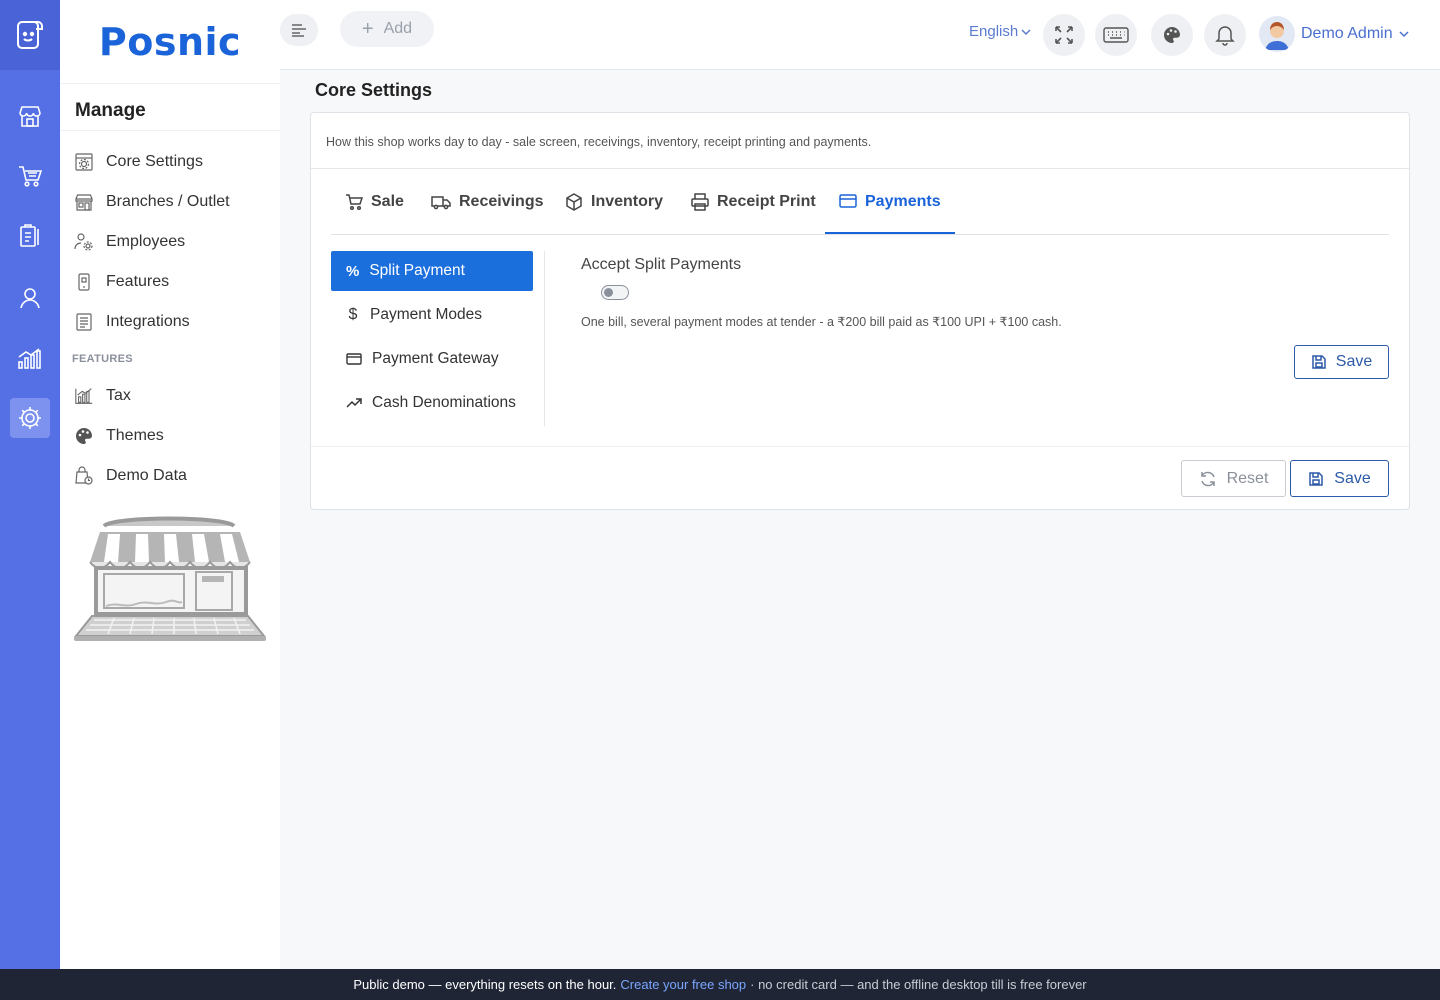 The width and height of the screenshot is (1440, 1000). Describe the element at coordinates (374, 214) in the screenshot. I see `tab-sale: Sale` at that location.